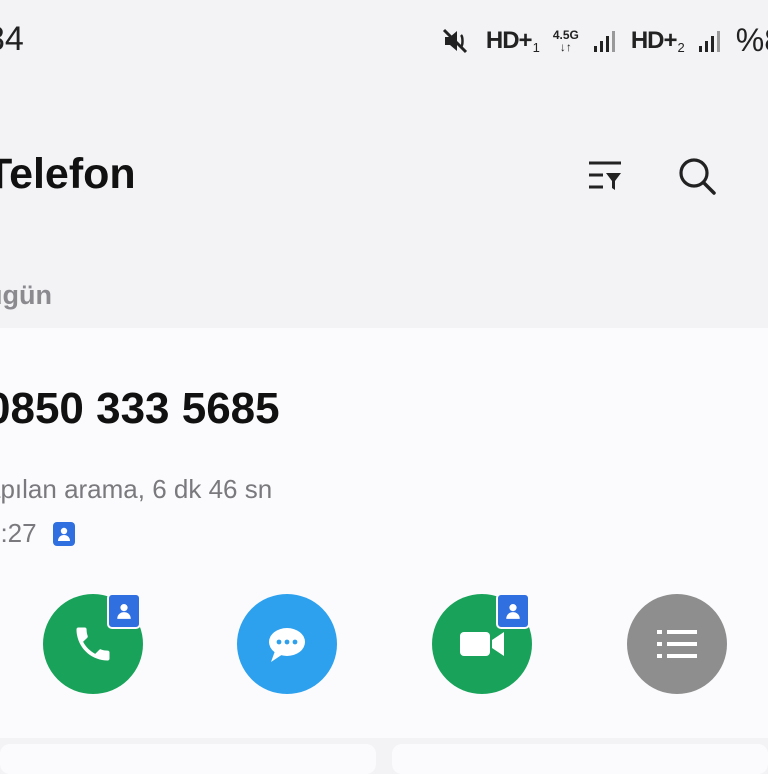 This screenshot has width=768, height=774. I want to click on page-title: Telefon, so click(68, 174).